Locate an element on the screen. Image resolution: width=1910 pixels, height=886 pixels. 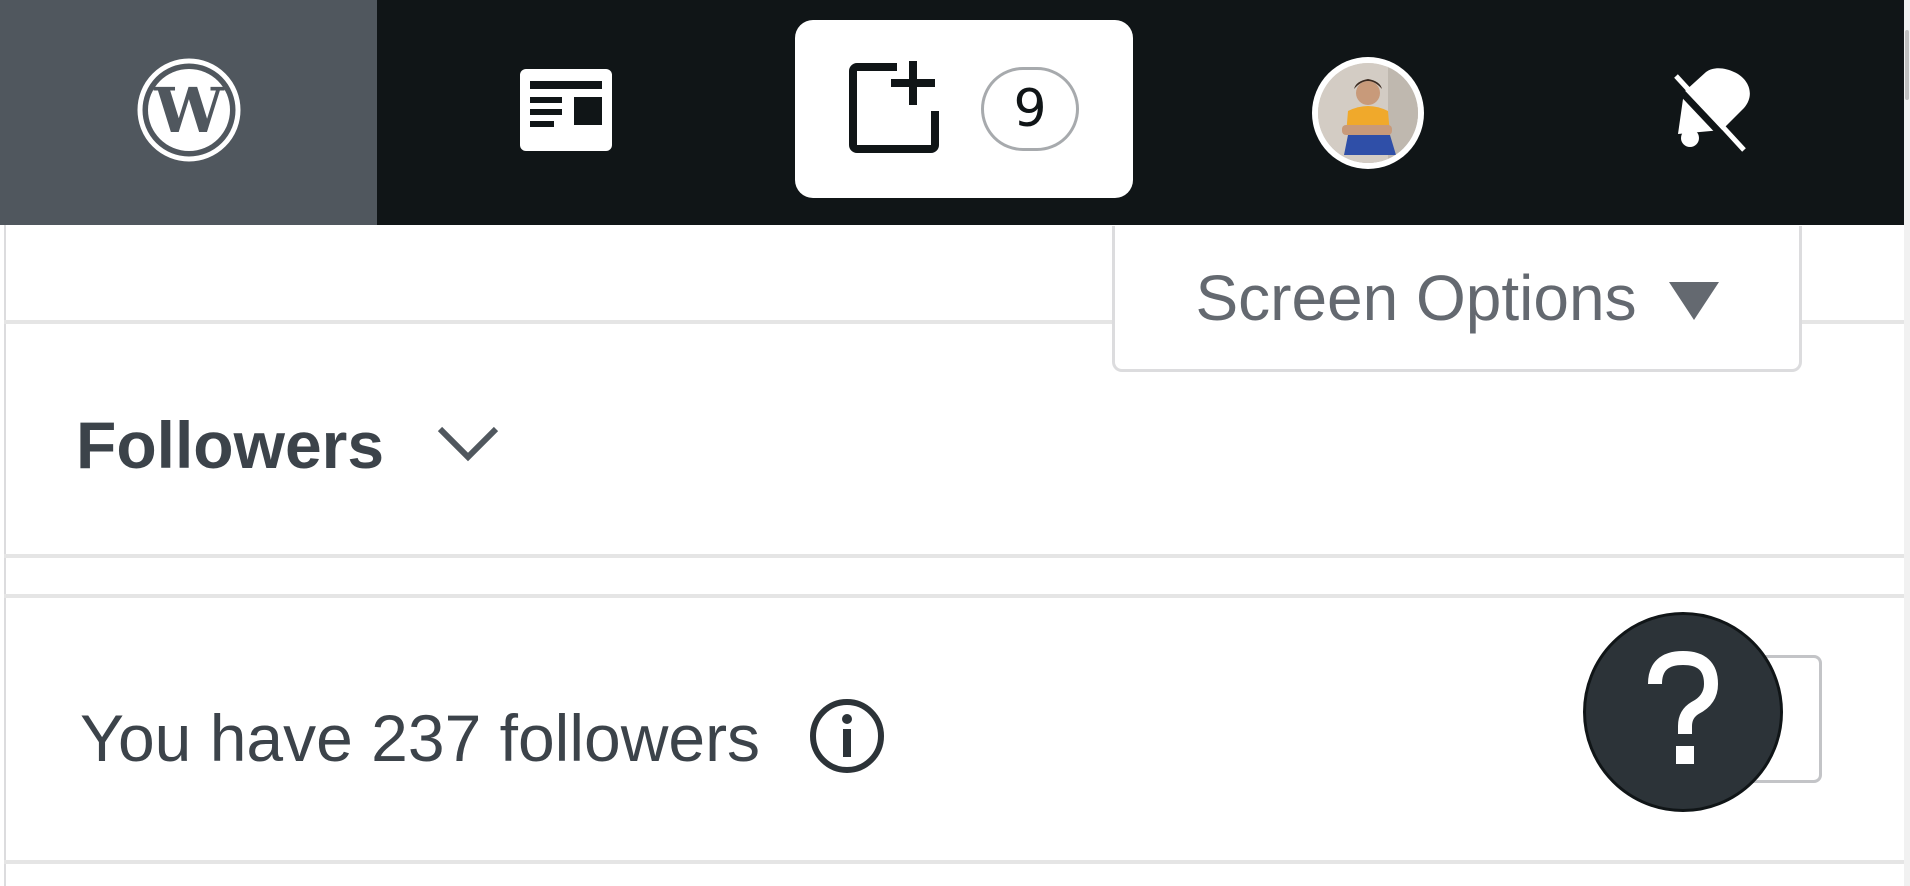
wordpress-logo-icon: W is located at coordinates (189, 112).